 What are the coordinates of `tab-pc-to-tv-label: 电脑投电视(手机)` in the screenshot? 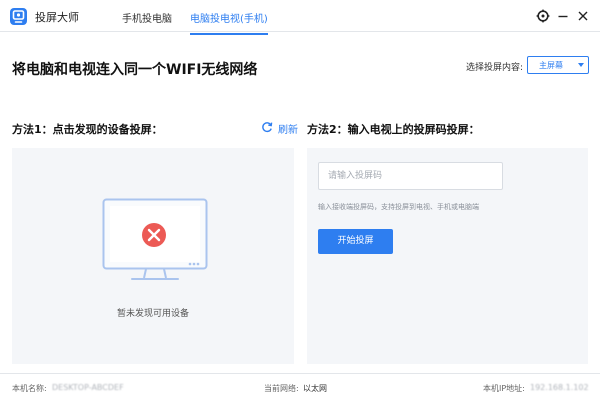 It's located at (229, 19).